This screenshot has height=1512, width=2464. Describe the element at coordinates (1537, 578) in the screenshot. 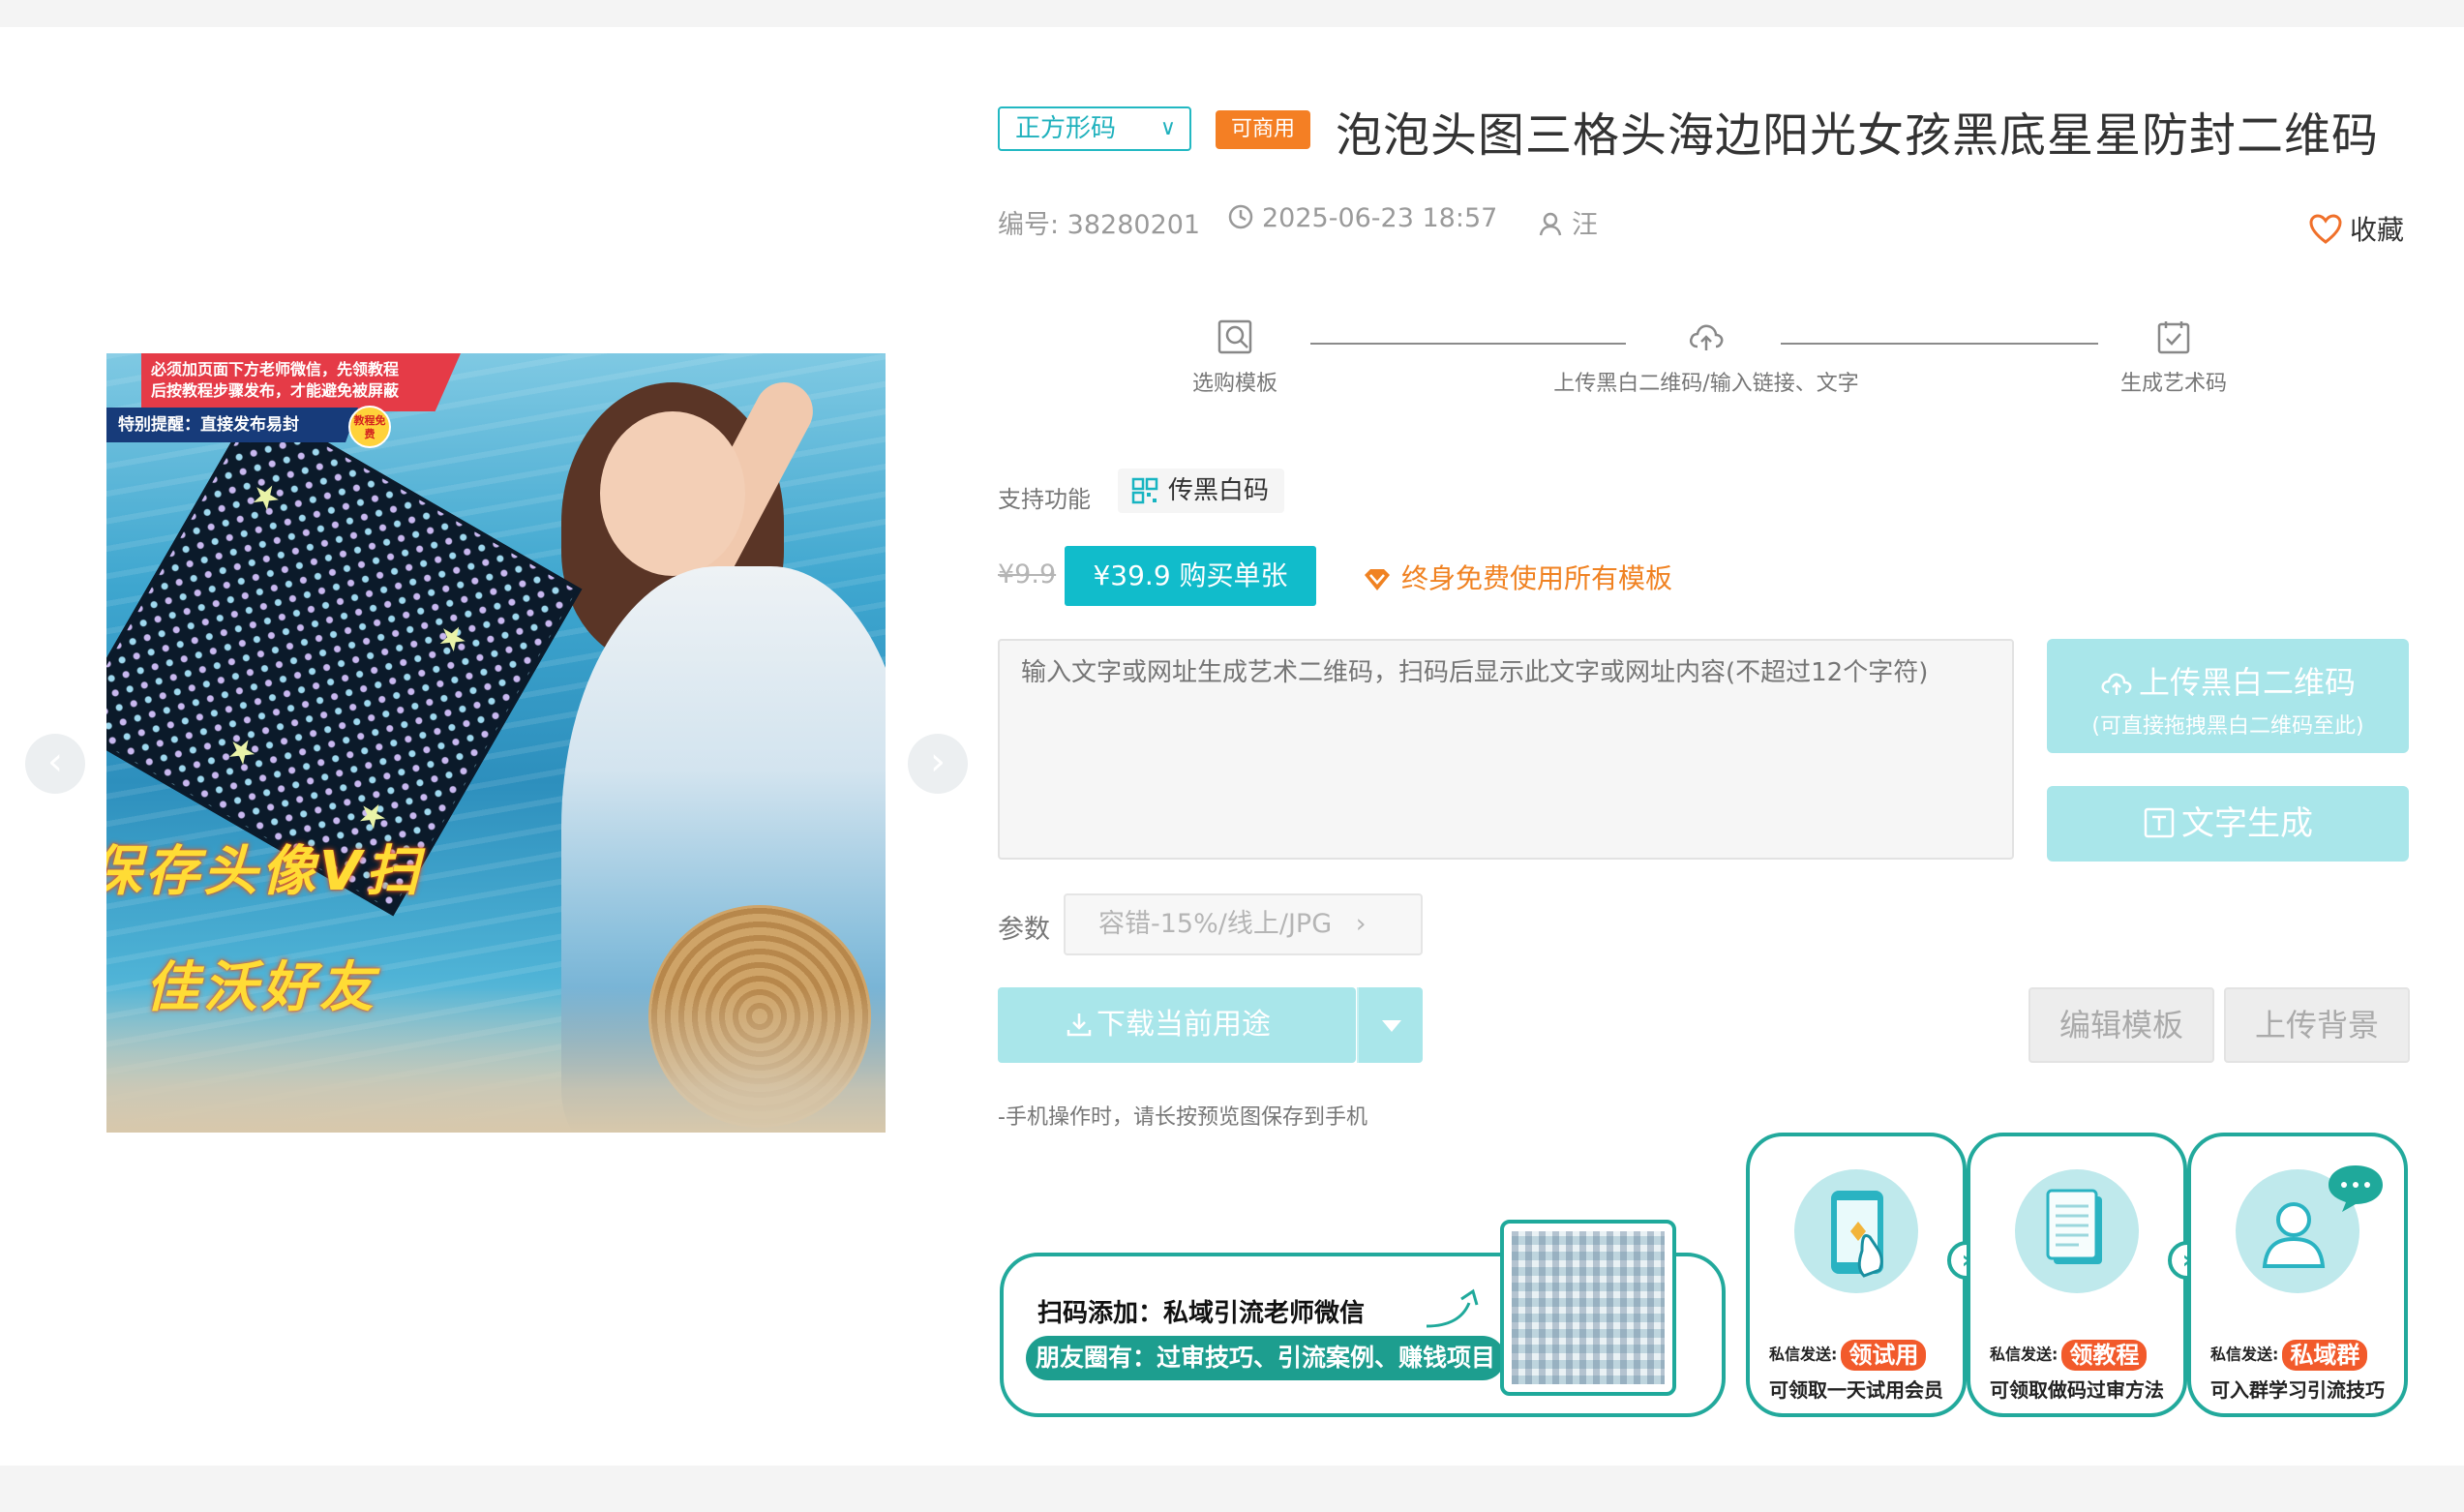

I see `vip-link-label: 终身免费使用所有模板` at that location.